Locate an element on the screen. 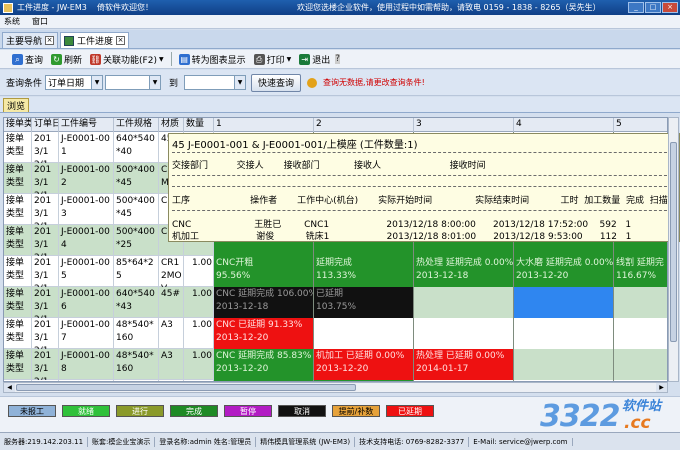 The image size is (680, 450). quick-search-label: 快速查询 is located at coordinates (276, 84).